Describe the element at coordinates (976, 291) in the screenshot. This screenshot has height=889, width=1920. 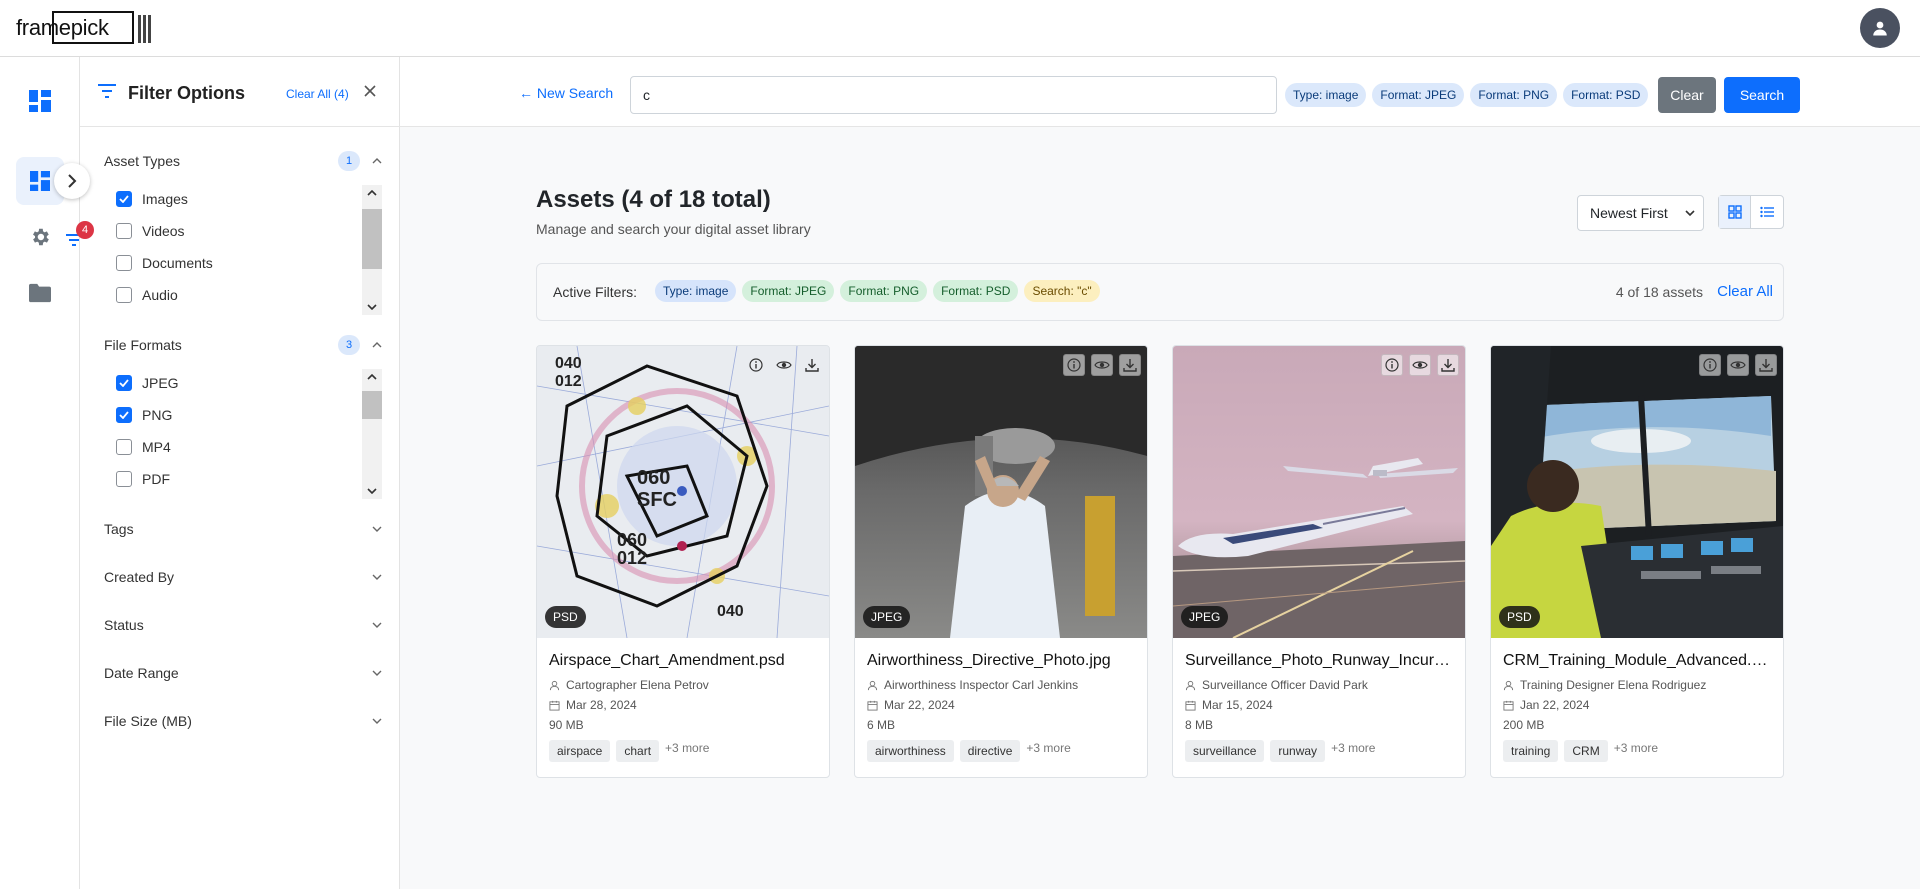
I see `active-filter-pill: Format: PSD` at that location.